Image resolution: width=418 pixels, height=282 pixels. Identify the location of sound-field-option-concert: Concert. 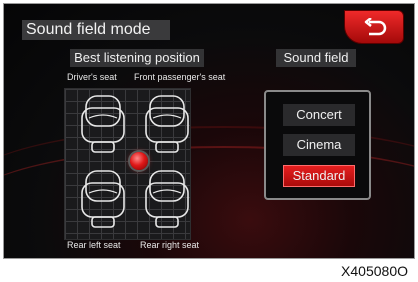
(319, 115).